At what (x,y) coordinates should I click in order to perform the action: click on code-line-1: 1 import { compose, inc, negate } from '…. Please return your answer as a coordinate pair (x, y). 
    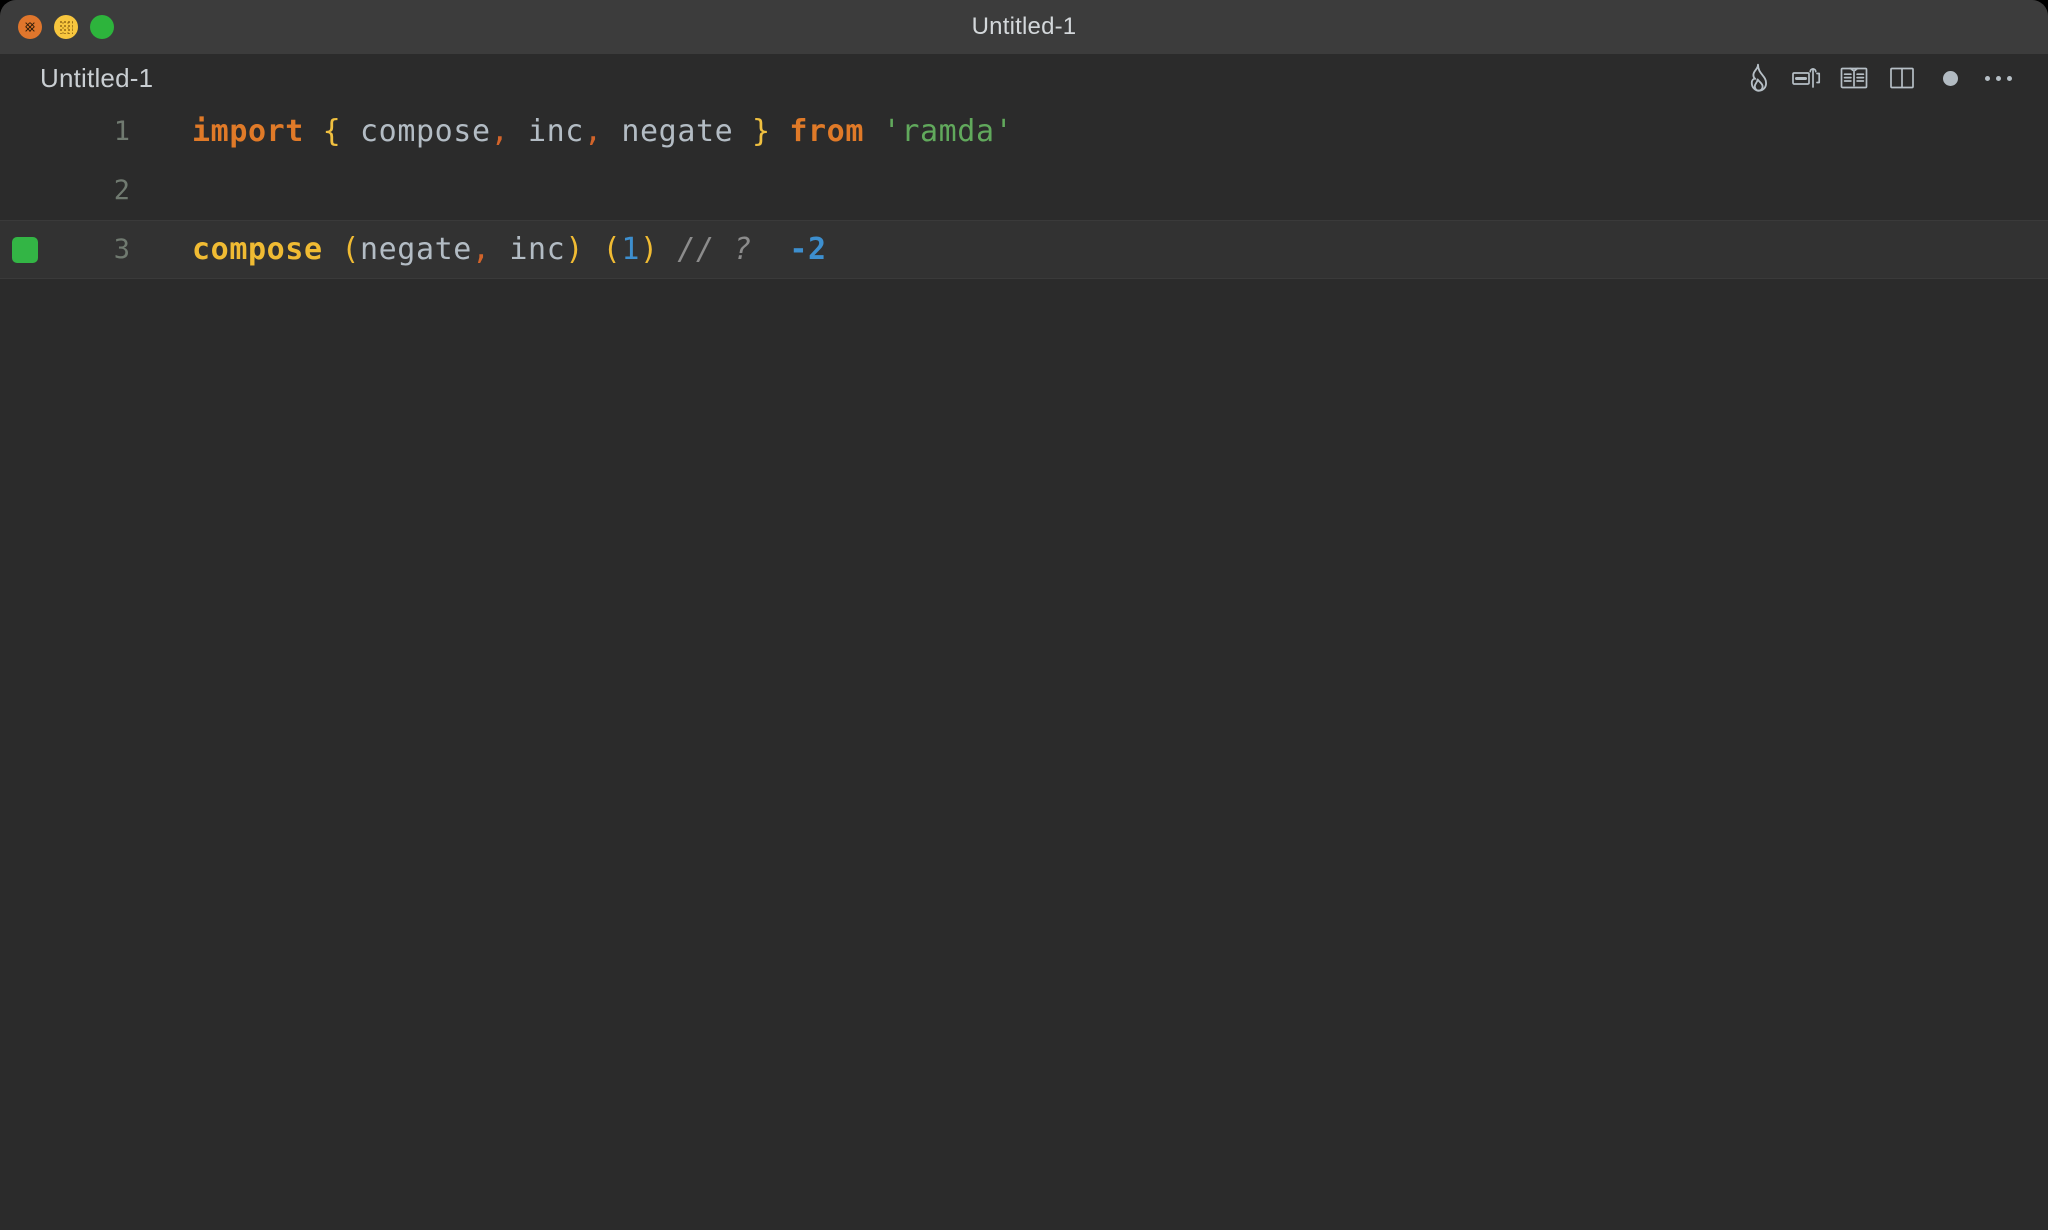
    Looking at the image, I should click on (1024, 131).